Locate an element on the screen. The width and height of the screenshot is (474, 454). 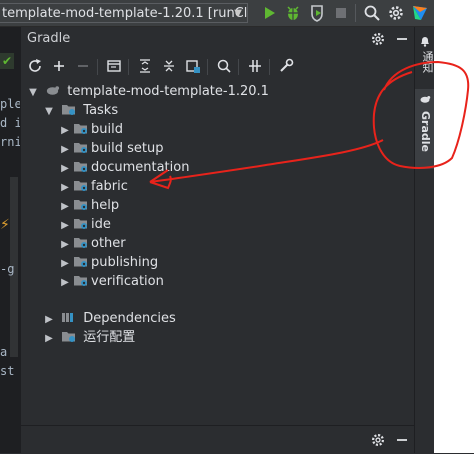
toggle-offline-icon is located at coordinates (114, 66).